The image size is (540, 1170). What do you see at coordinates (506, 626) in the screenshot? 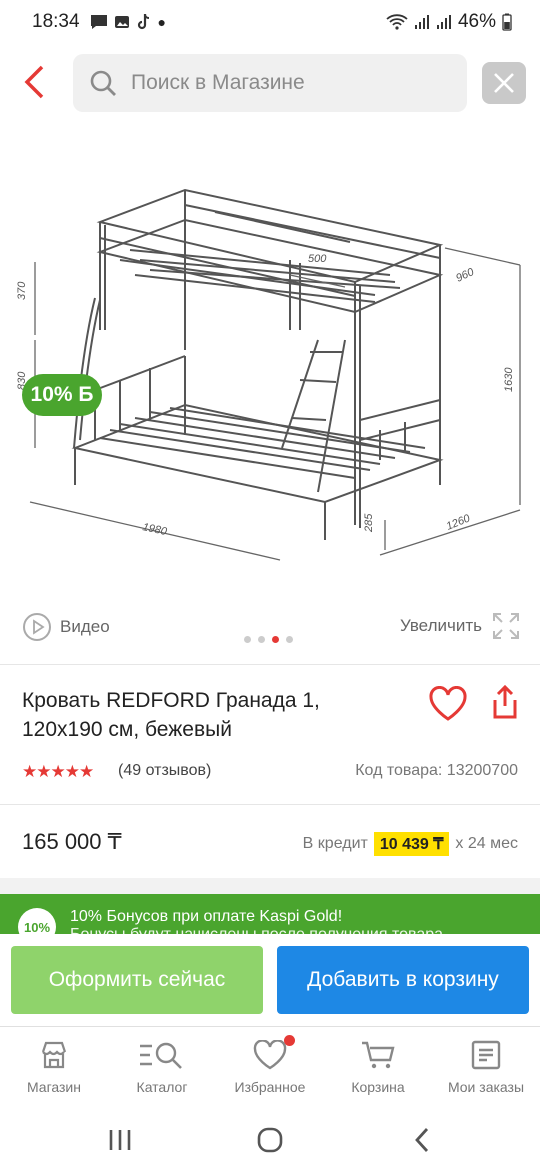
I see `expand-icon` at bounding box center [506, 626].